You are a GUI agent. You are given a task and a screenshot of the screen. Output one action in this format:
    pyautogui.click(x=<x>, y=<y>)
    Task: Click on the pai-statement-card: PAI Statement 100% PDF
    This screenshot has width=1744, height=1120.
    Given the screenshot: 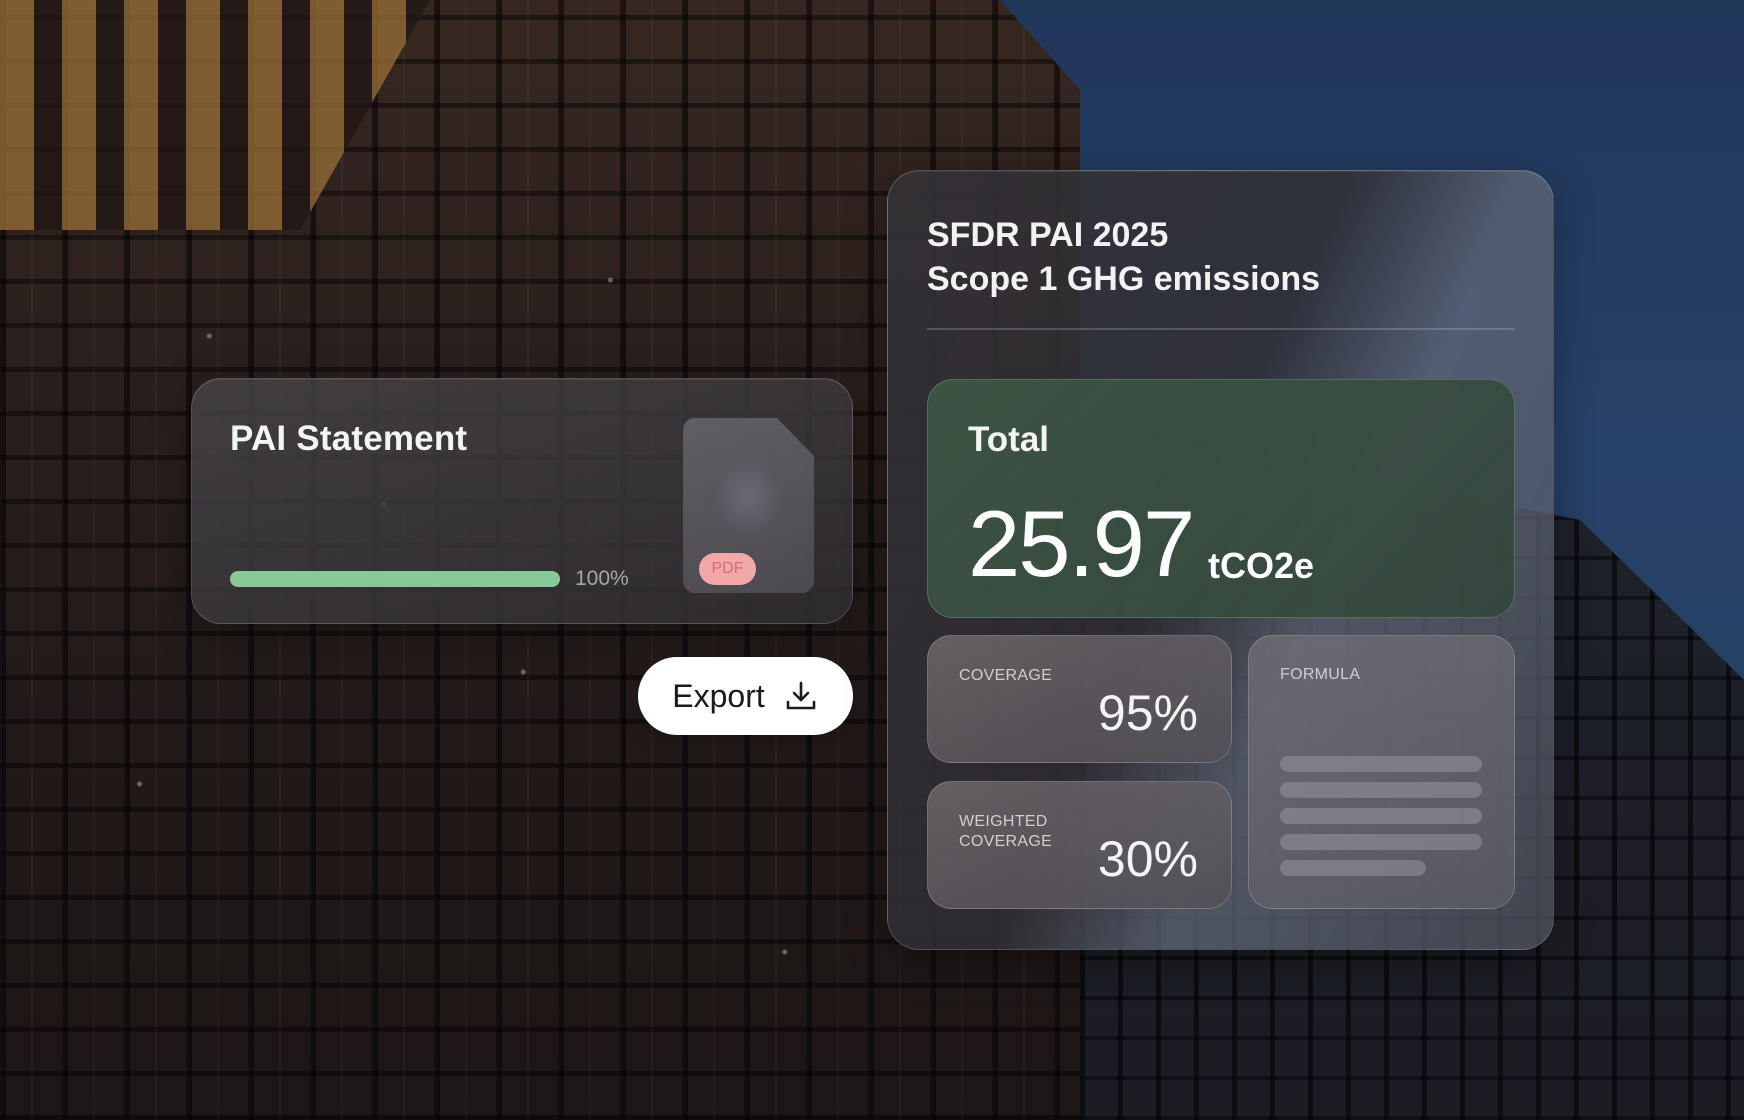 What is the action you would take?
    pyautogui.click(x=522, y=501)
    